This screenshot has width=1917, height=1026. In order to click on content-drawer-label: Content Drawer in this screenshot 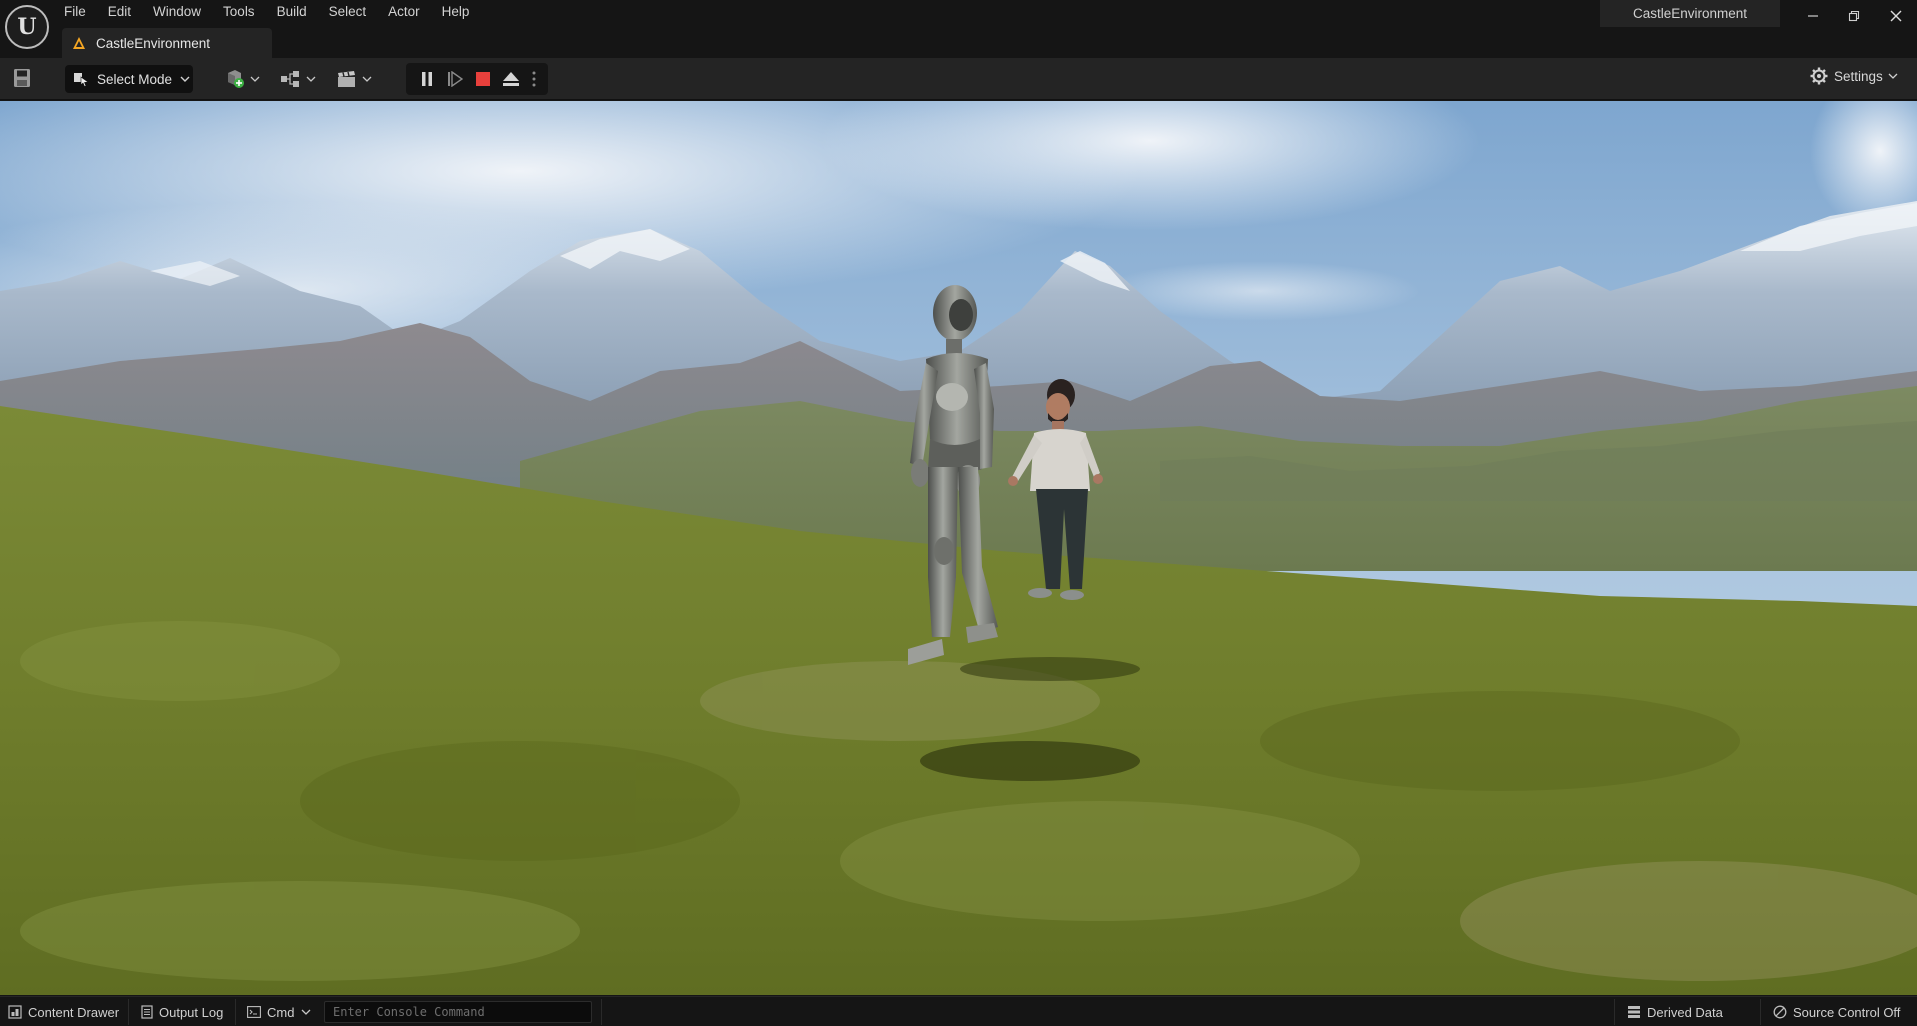, I will do `click(74, 1012)`.